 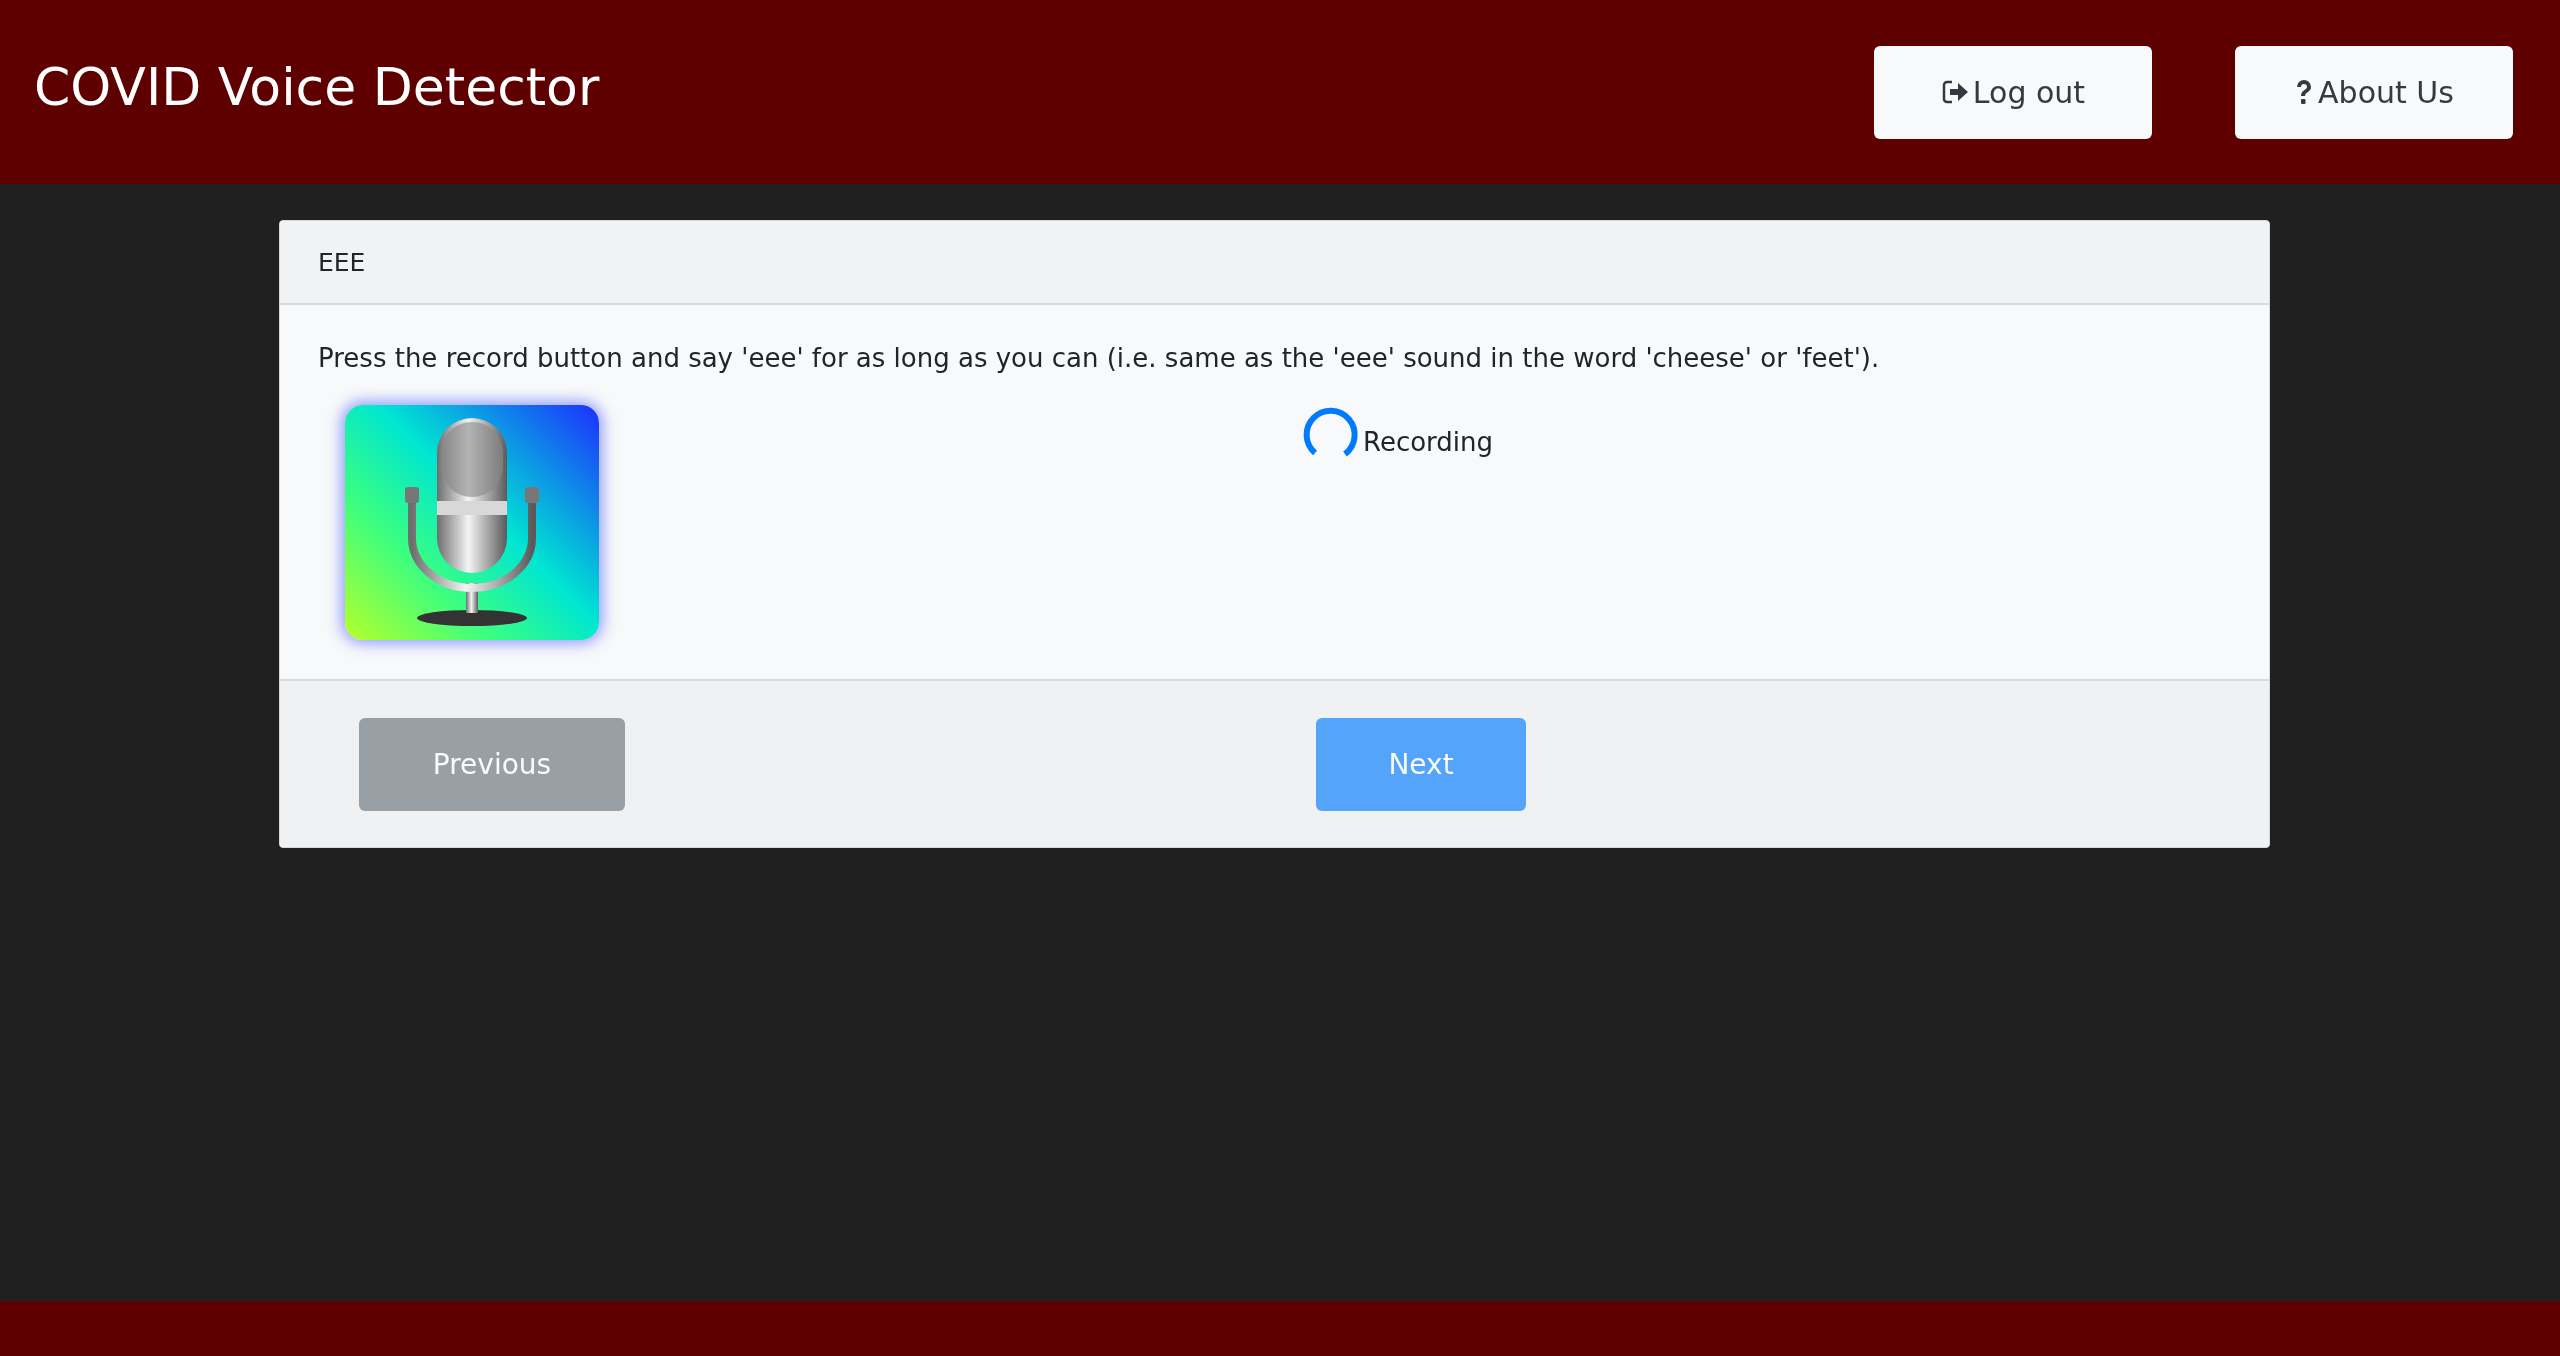 I want to click on logout-button: Log out, so click(x=2013, y=92).